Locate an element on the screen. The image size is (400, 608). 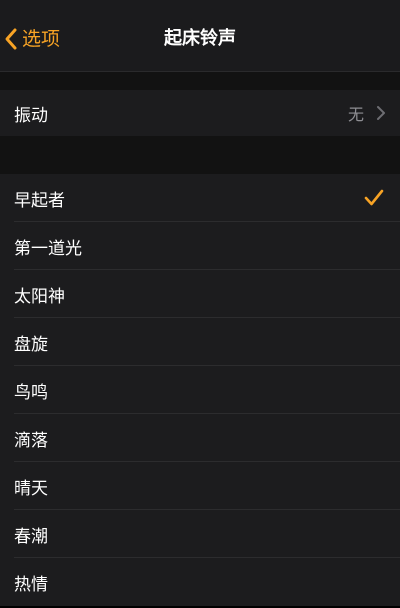
vibration-label: 振动 is located at coordinates (31, 115).